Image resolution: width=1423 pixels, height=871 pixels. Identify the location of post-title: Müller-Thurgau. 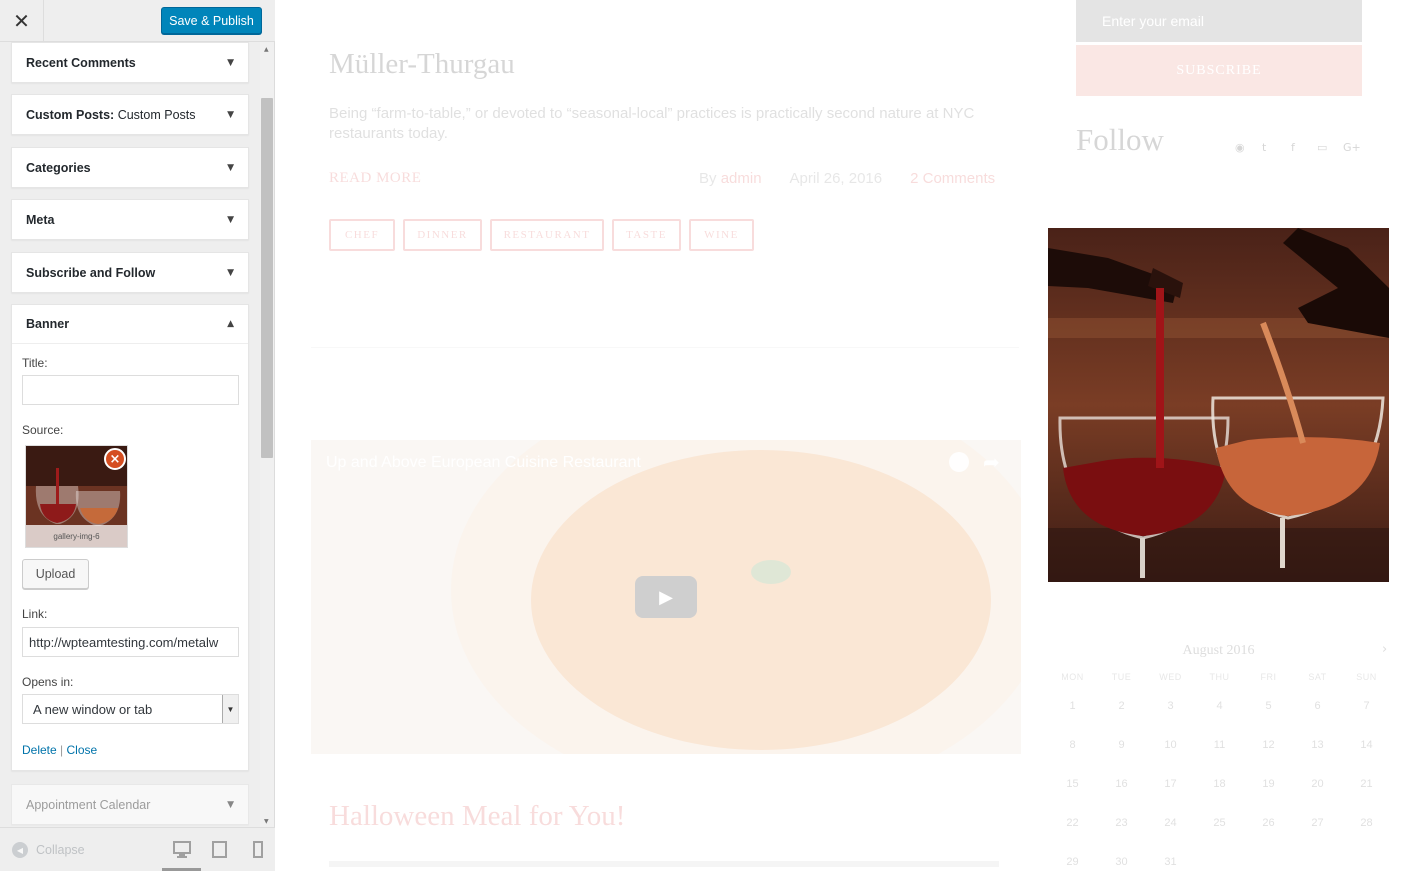
(422, 64).